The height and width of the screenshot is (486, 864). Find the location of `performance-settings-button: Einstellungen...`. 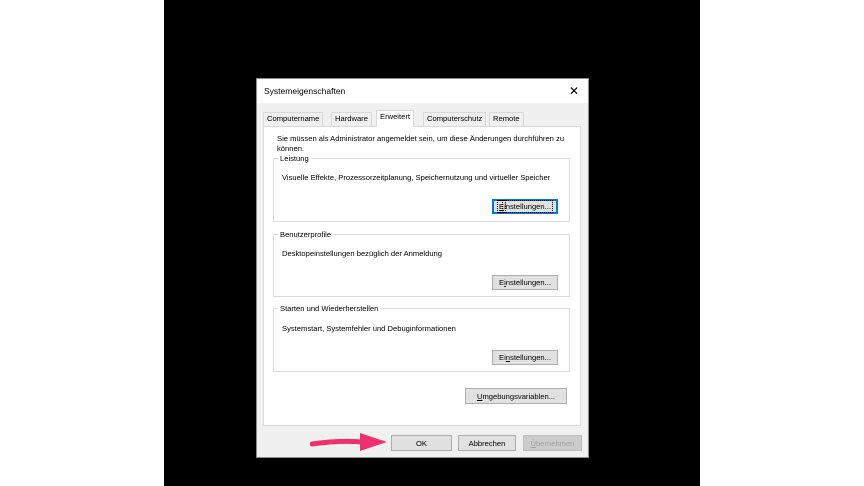

performance-settings-button: Einstellungen... is located at coordinates (525, 206).